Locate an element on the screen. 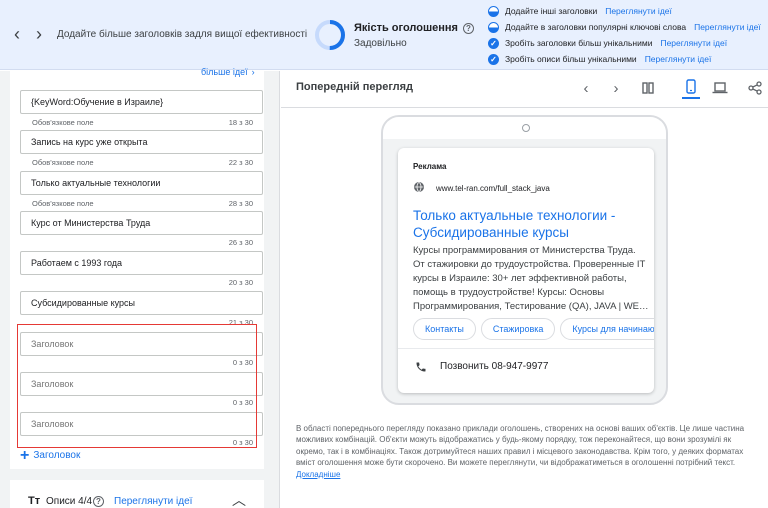 This screenshot has height=508, width=768. sitelinks-row: Контакты Стажировка Курсы для начинающ is located at coordinates (533, 329).